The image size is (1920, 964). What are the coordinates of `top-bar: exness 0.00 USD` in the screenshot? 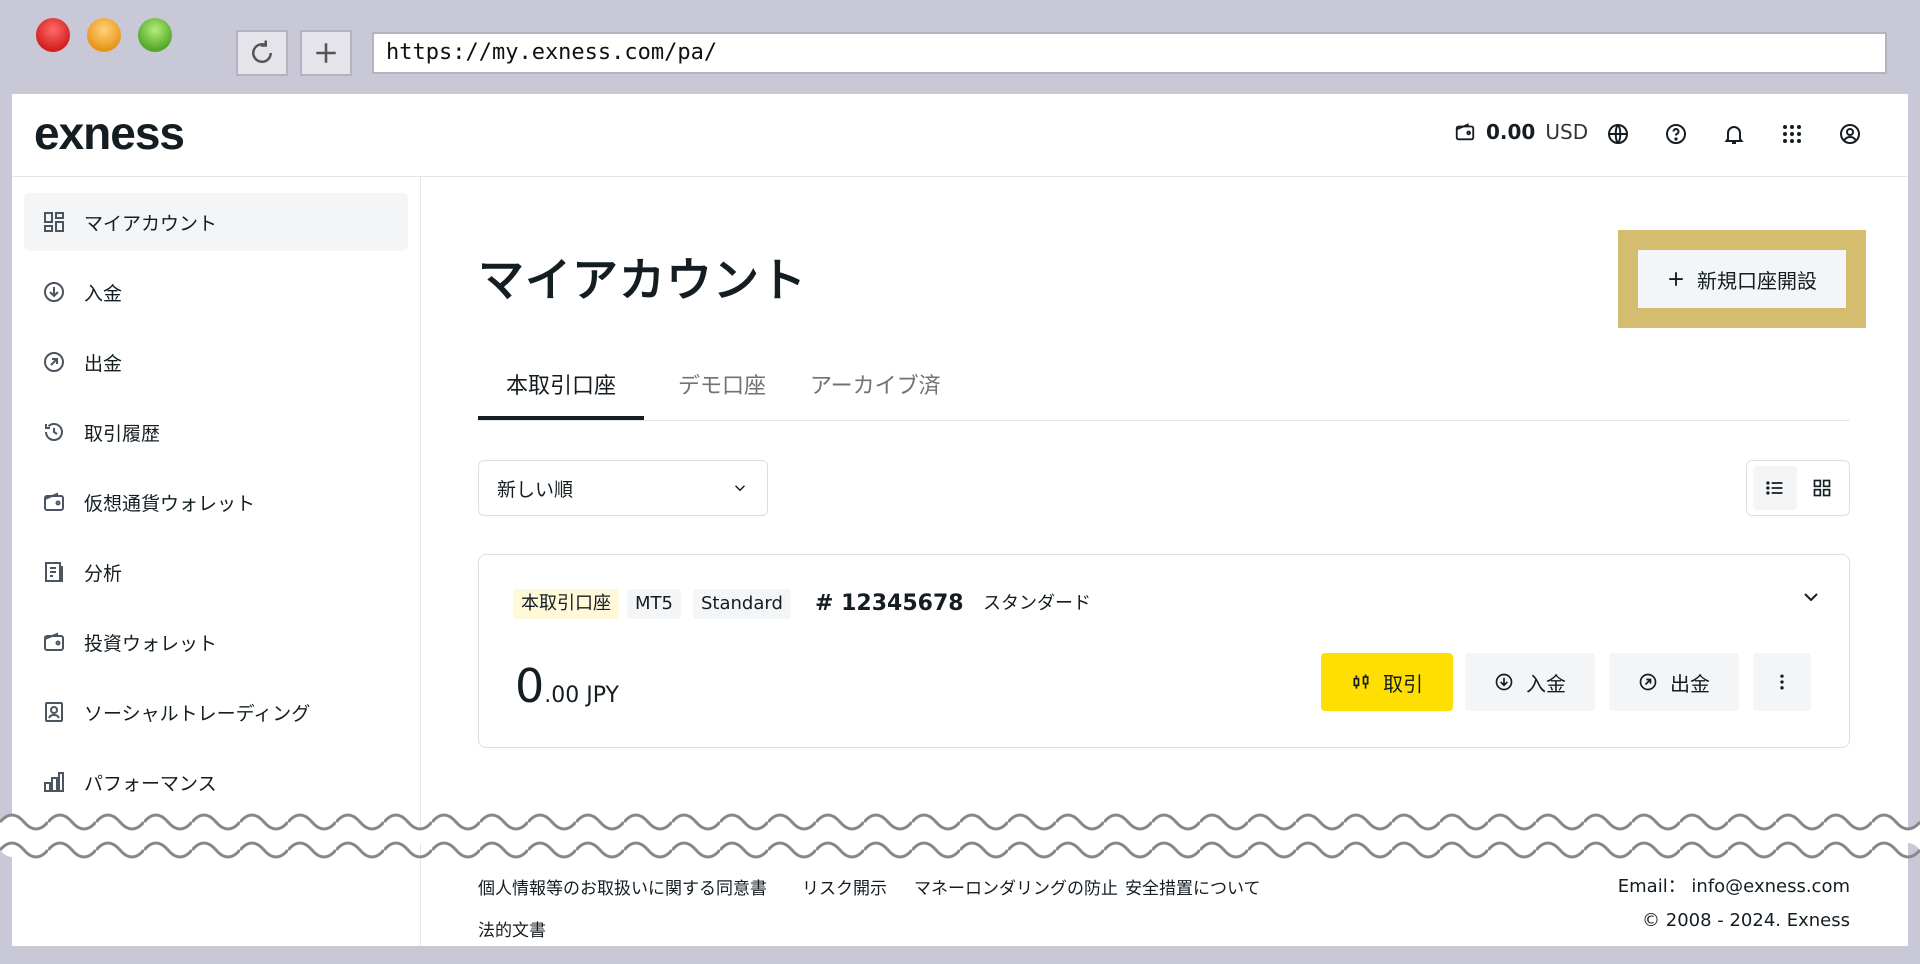 It's located at (960, 135).